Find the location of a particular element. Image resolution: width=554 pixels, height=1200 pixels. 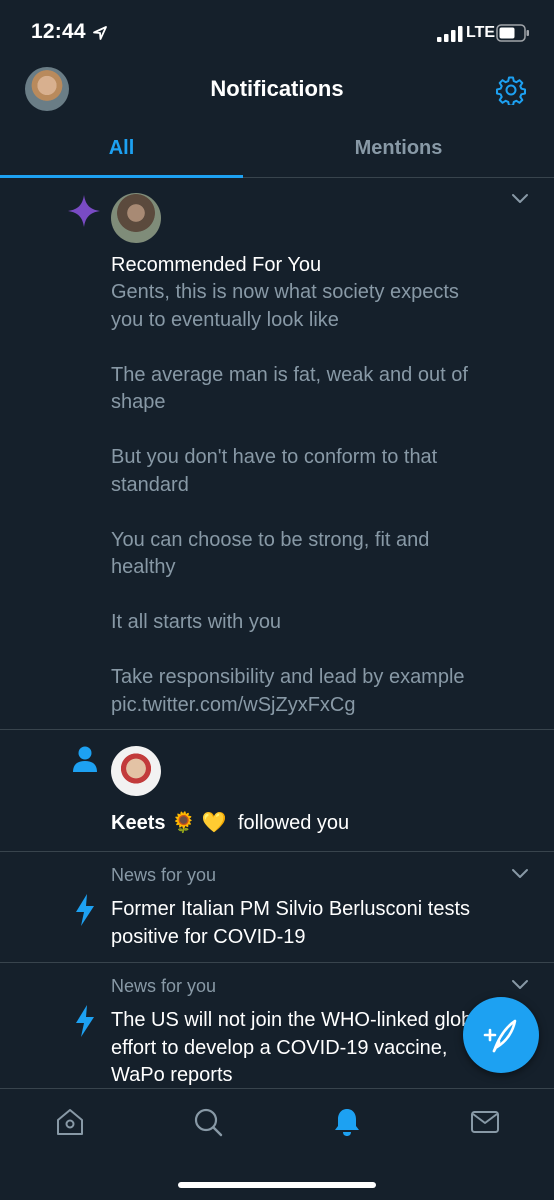

tweet-line: standard is located at coordinates (150, 484).